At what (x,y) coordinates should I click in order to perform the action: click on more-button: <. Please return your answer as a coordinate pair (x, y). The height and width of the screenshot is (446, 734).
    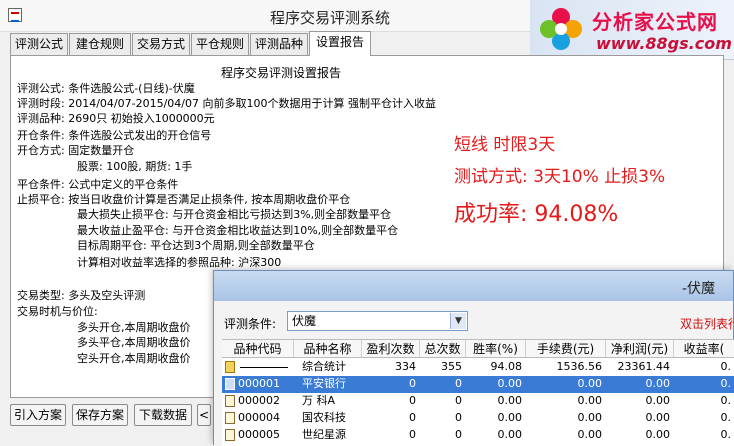
    Looking at the image, I should click on (204, 415).